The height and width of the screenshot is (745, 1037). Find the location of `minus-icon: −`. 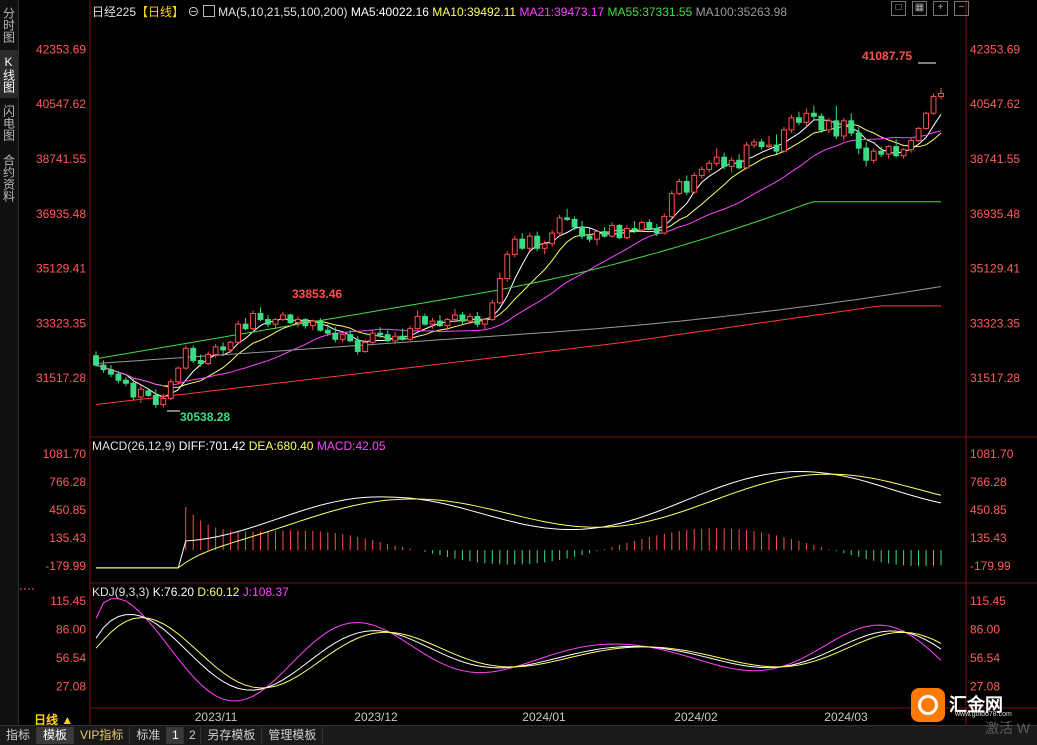

minus-icon: − is located at coordinates (961, 8).